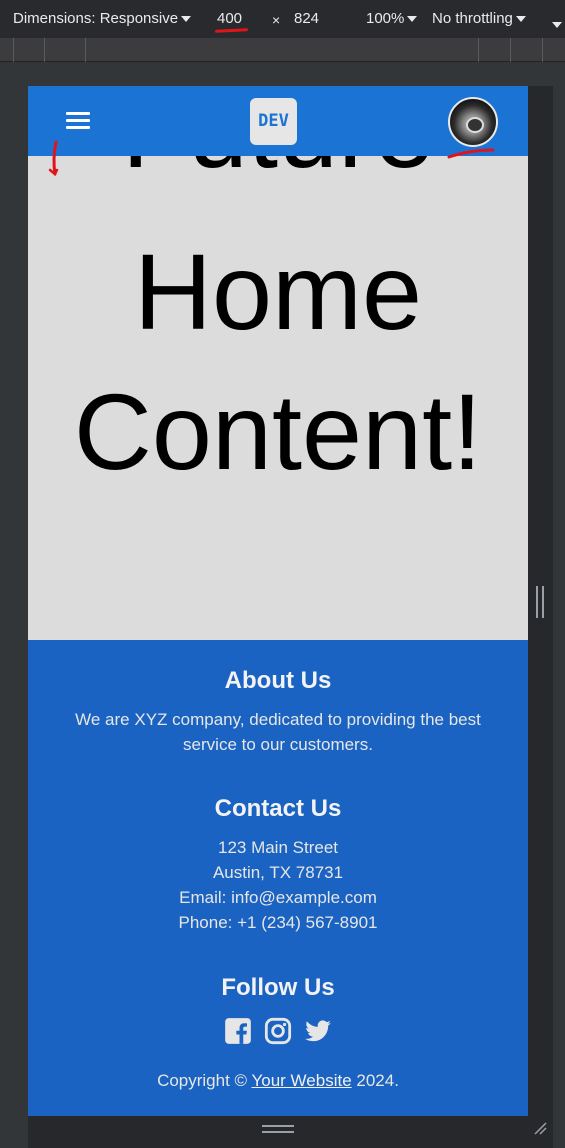 Image resolution: width=565 pixels, height=1148 pixels. What do you see at coordinates (278, 1129) in the screenshot?
I see `height-resize-handle` at bounding box center [278, 1129].